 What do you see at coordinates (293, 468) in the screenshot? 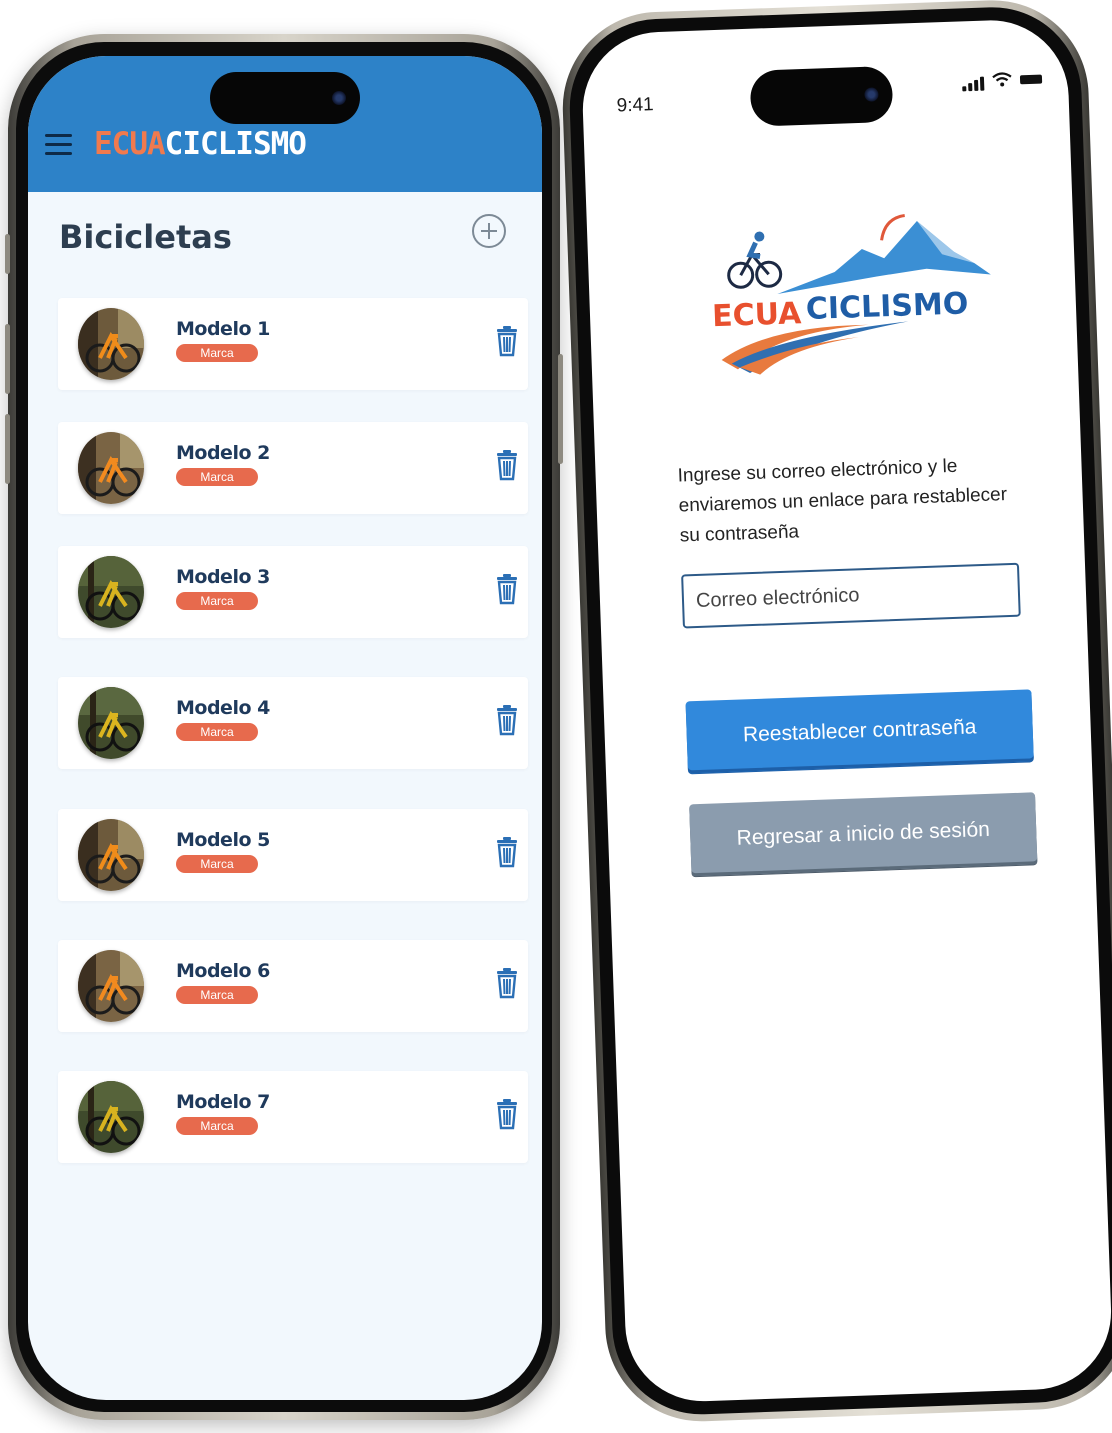
I see `list-item: Modelo 2 Marca` at bounding box center [293, 468].